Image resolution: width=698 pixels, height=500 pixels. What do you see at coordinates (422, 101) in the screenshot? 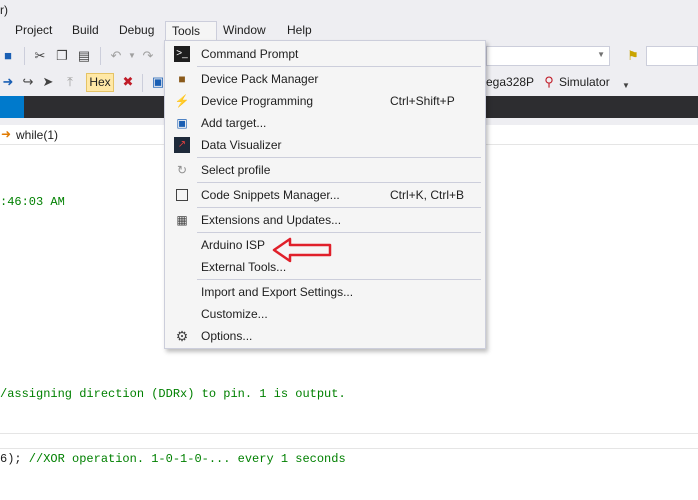
I see `menu-item-shortcut: Ctrl+Shift+P` at bounding box center [422, 101].